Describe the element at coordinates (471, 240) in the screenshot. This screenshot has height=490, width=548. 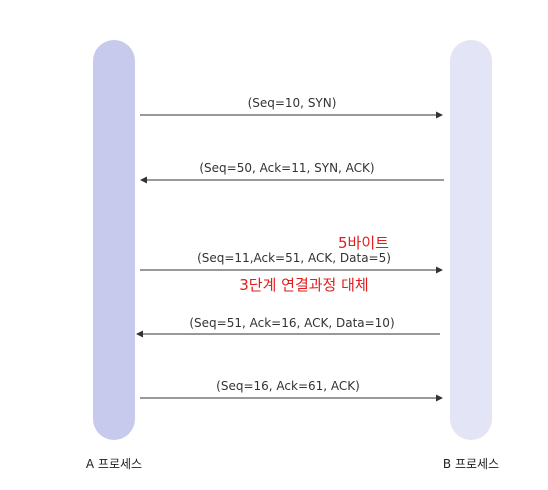
I see `process-b-lifeline` at that location.